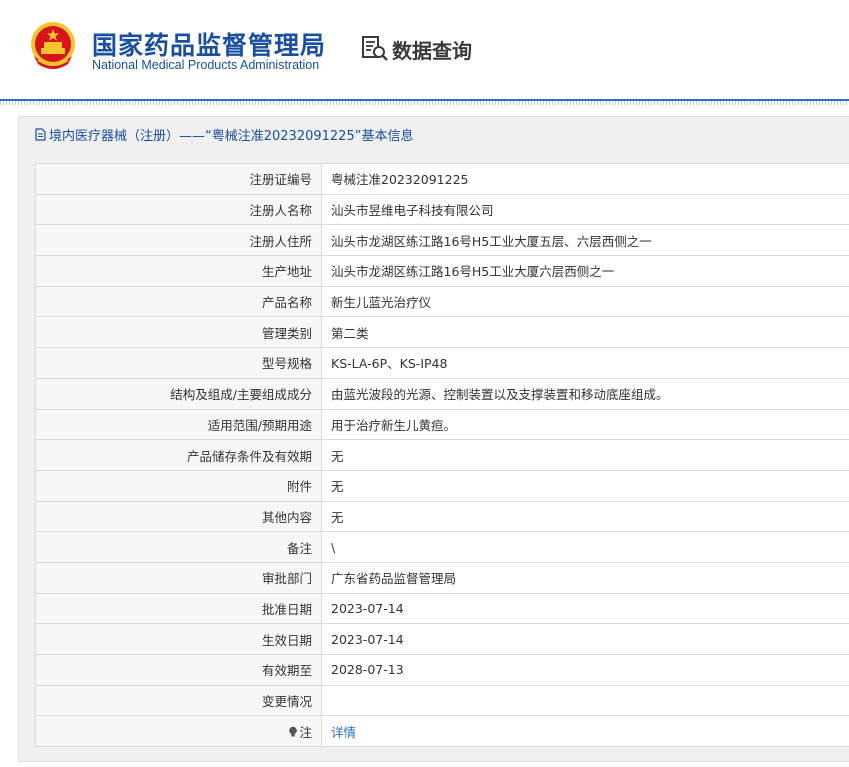  I want to click on table-row-value: 粤械注准20232091225, so click(585, 179).